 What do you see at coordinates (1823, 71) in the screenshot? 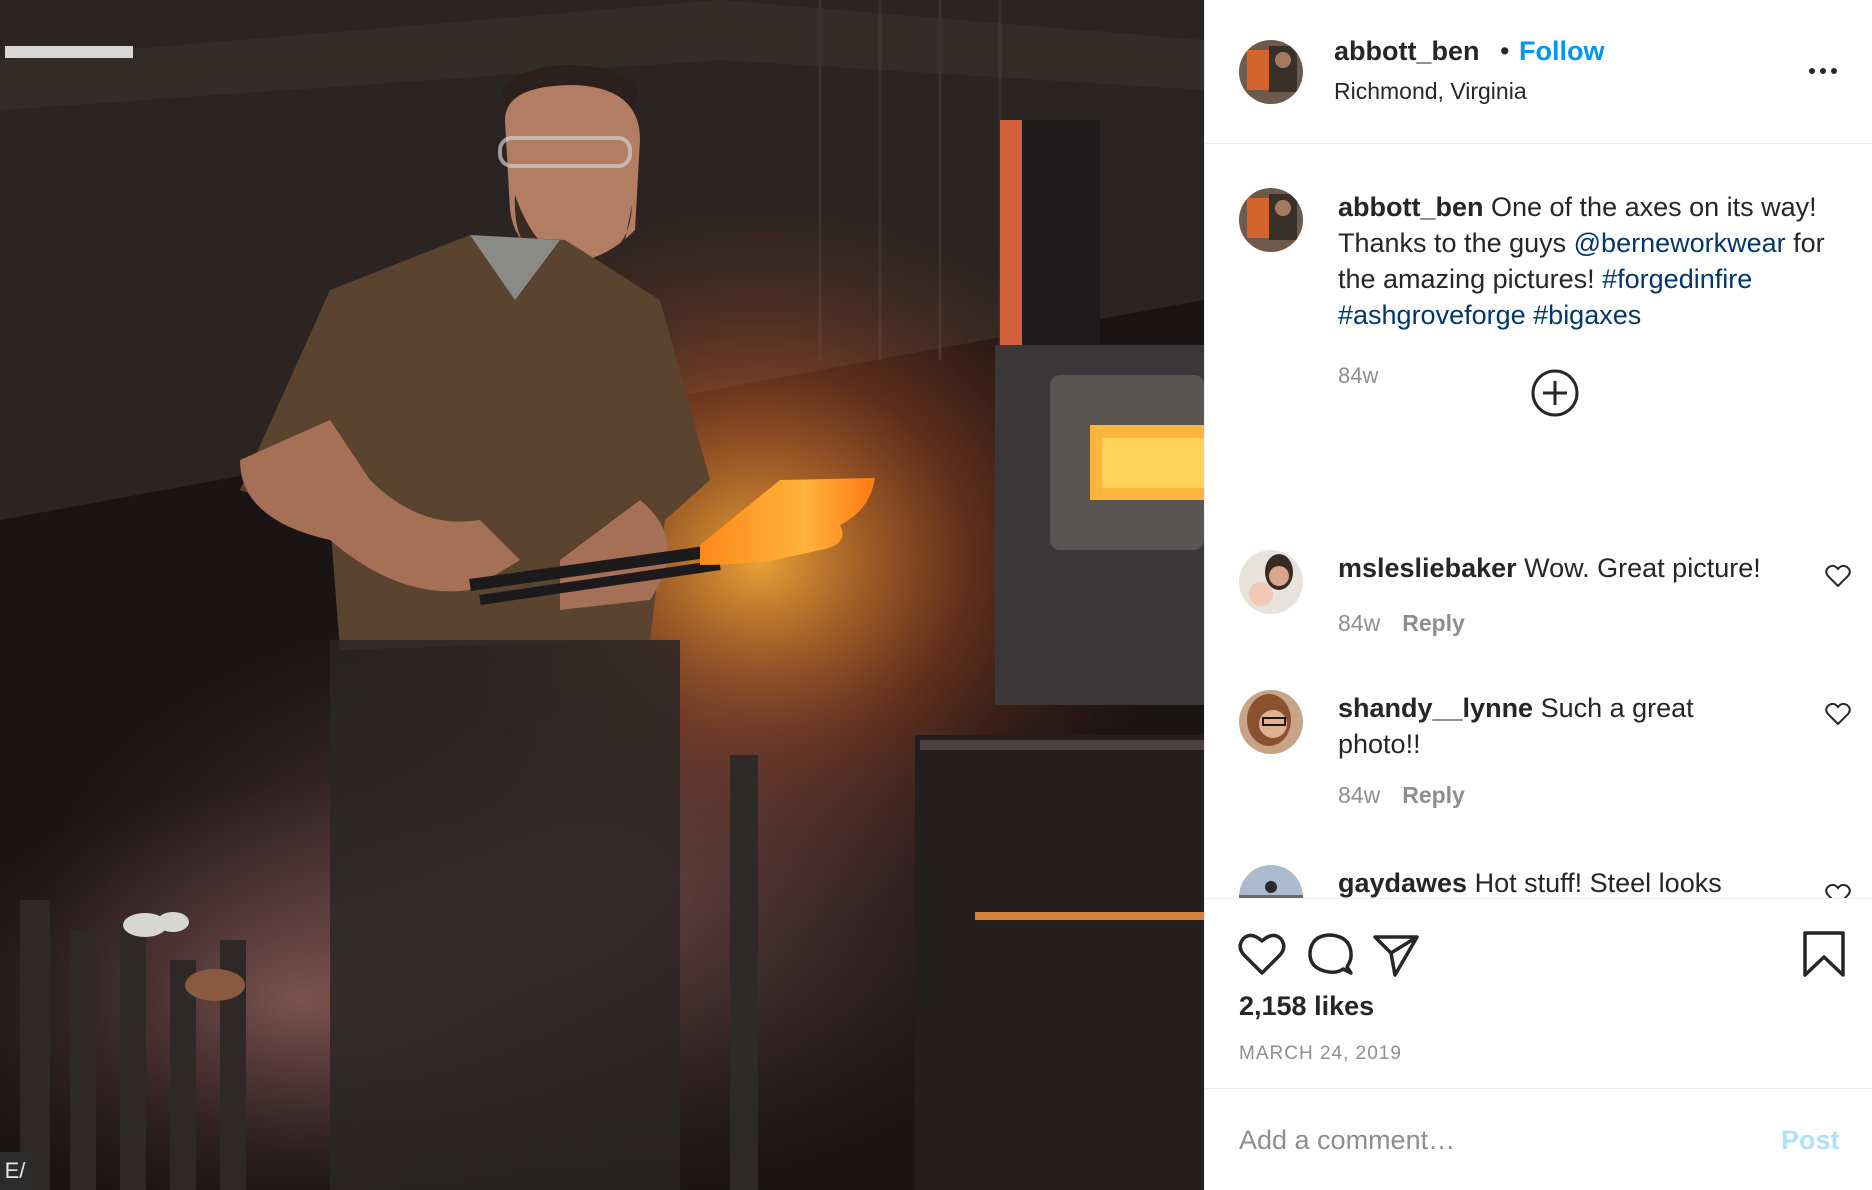
I see `more-options-icon` at bounding box center [1823, 71].